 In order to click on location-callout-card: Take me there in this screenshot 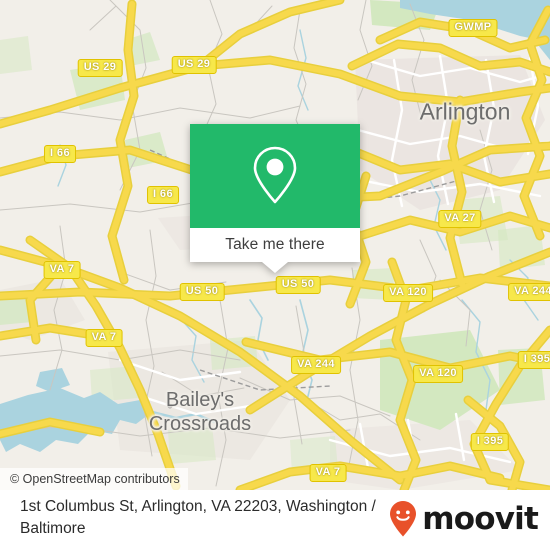, I will do `click(275, 198)`.